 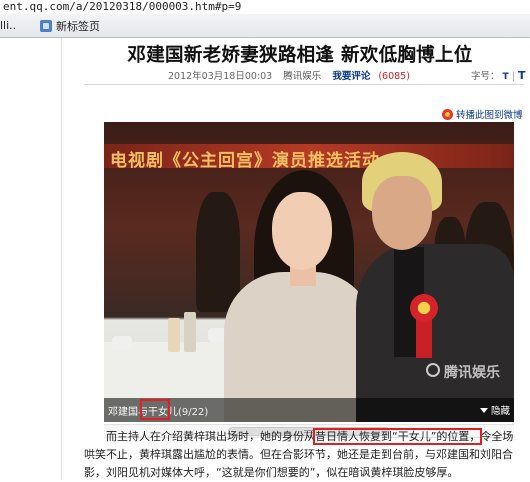 What do you see at coordinates (375, 76) in the screenshot?
I see `comment-link: 我要评论 (6085)` at bounding box center [375, 76].